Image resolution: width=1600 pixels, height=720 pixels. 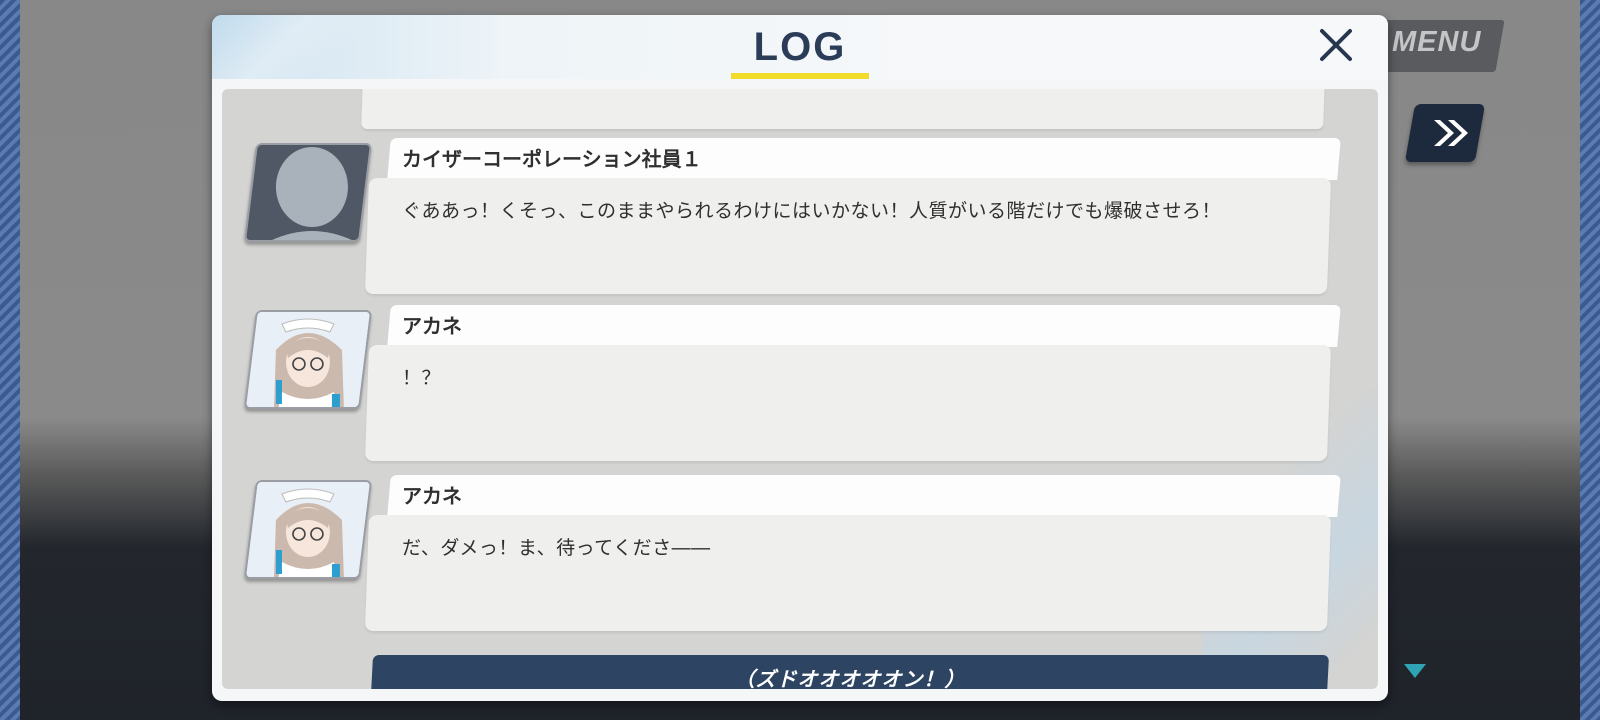 I want to click on right-border-stripe, so click(x=1590, y=360).